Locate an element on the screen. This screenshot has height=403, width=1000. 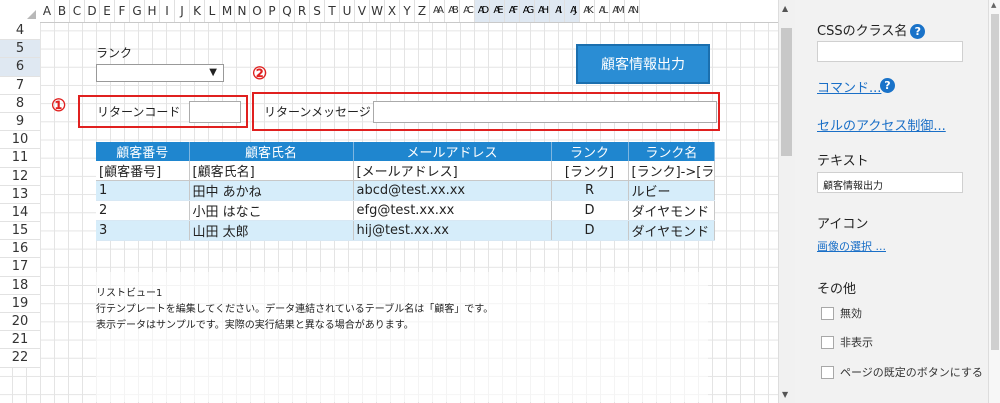
column-header: R is located at coordinates (302, 11).